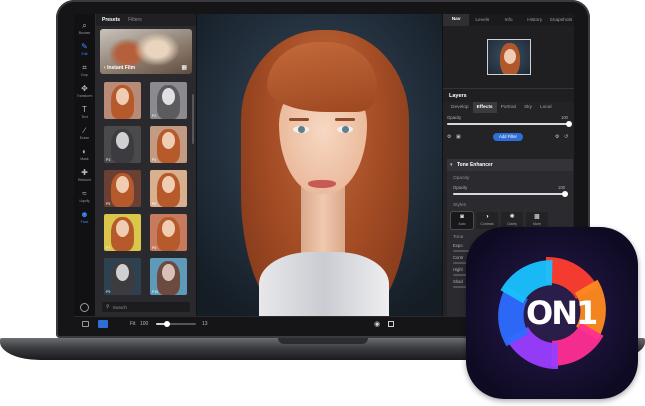  I want to click on featured-preset-label: ‹ Instant Film, so click(120, 68).